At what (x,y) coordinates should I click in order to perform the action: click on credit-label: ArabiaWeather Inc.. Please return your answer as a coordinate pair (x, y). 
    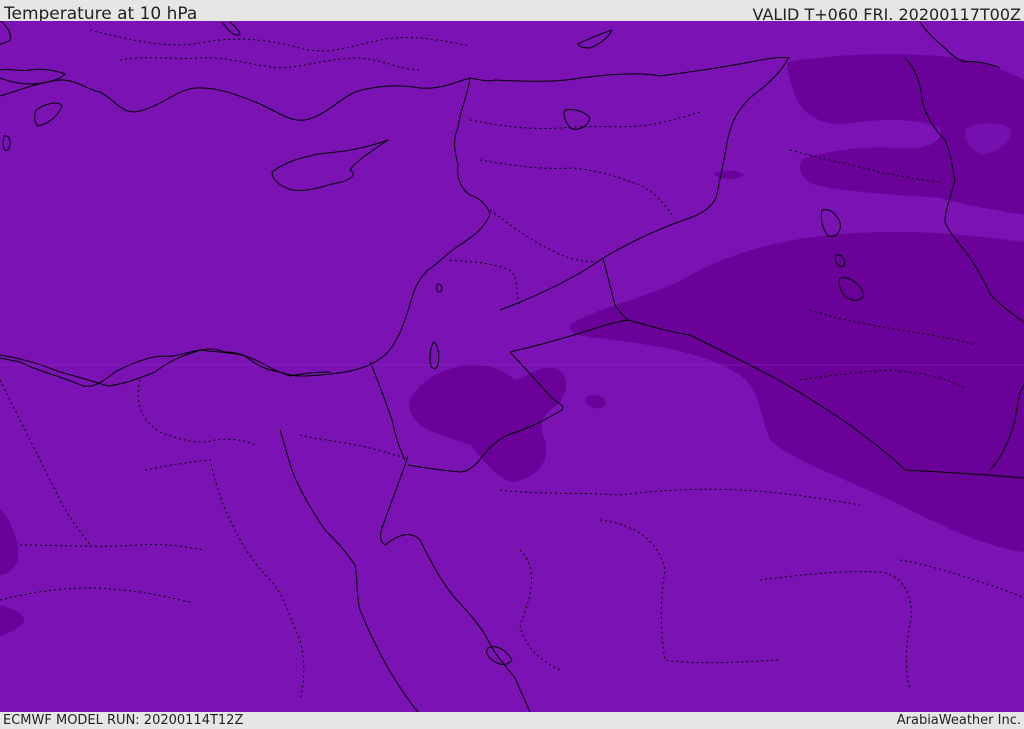
    Looking at the image, I should click on (958, 720).